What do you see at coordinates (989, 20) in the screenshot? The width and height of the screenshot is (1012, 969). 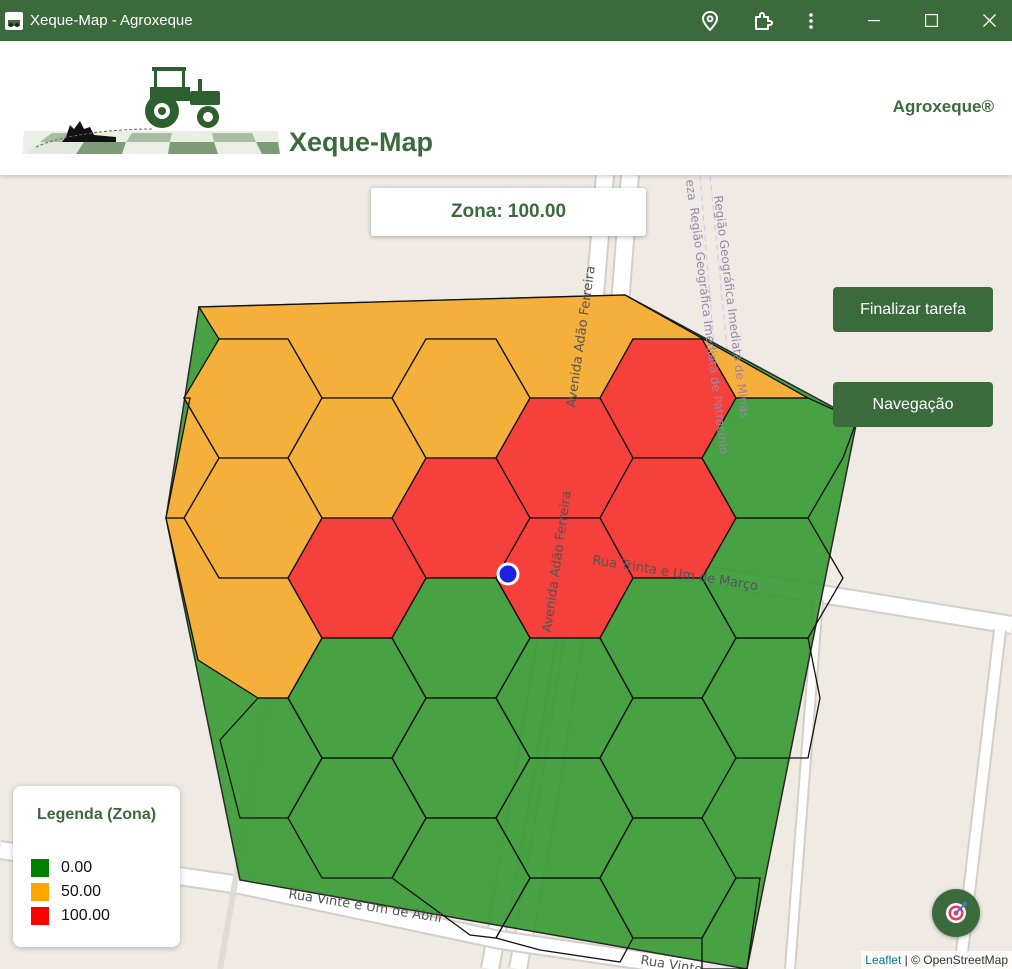 I see `close-button` at bounding box center [989, 20].